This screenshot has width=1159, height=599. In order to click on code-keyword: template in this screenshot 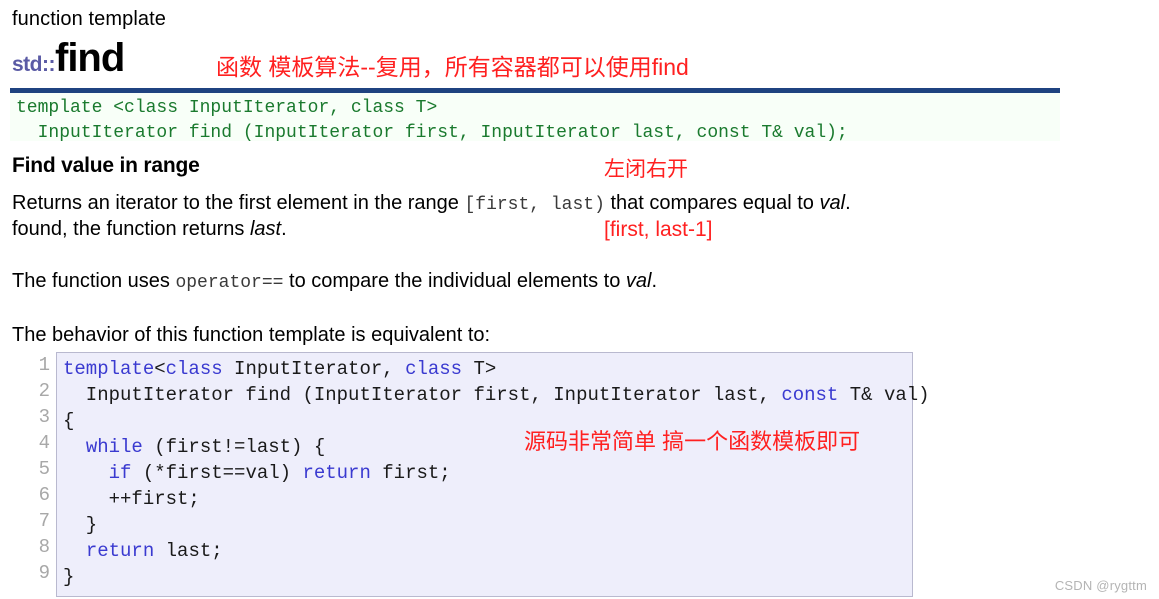, I will do `click(109, 369)`.